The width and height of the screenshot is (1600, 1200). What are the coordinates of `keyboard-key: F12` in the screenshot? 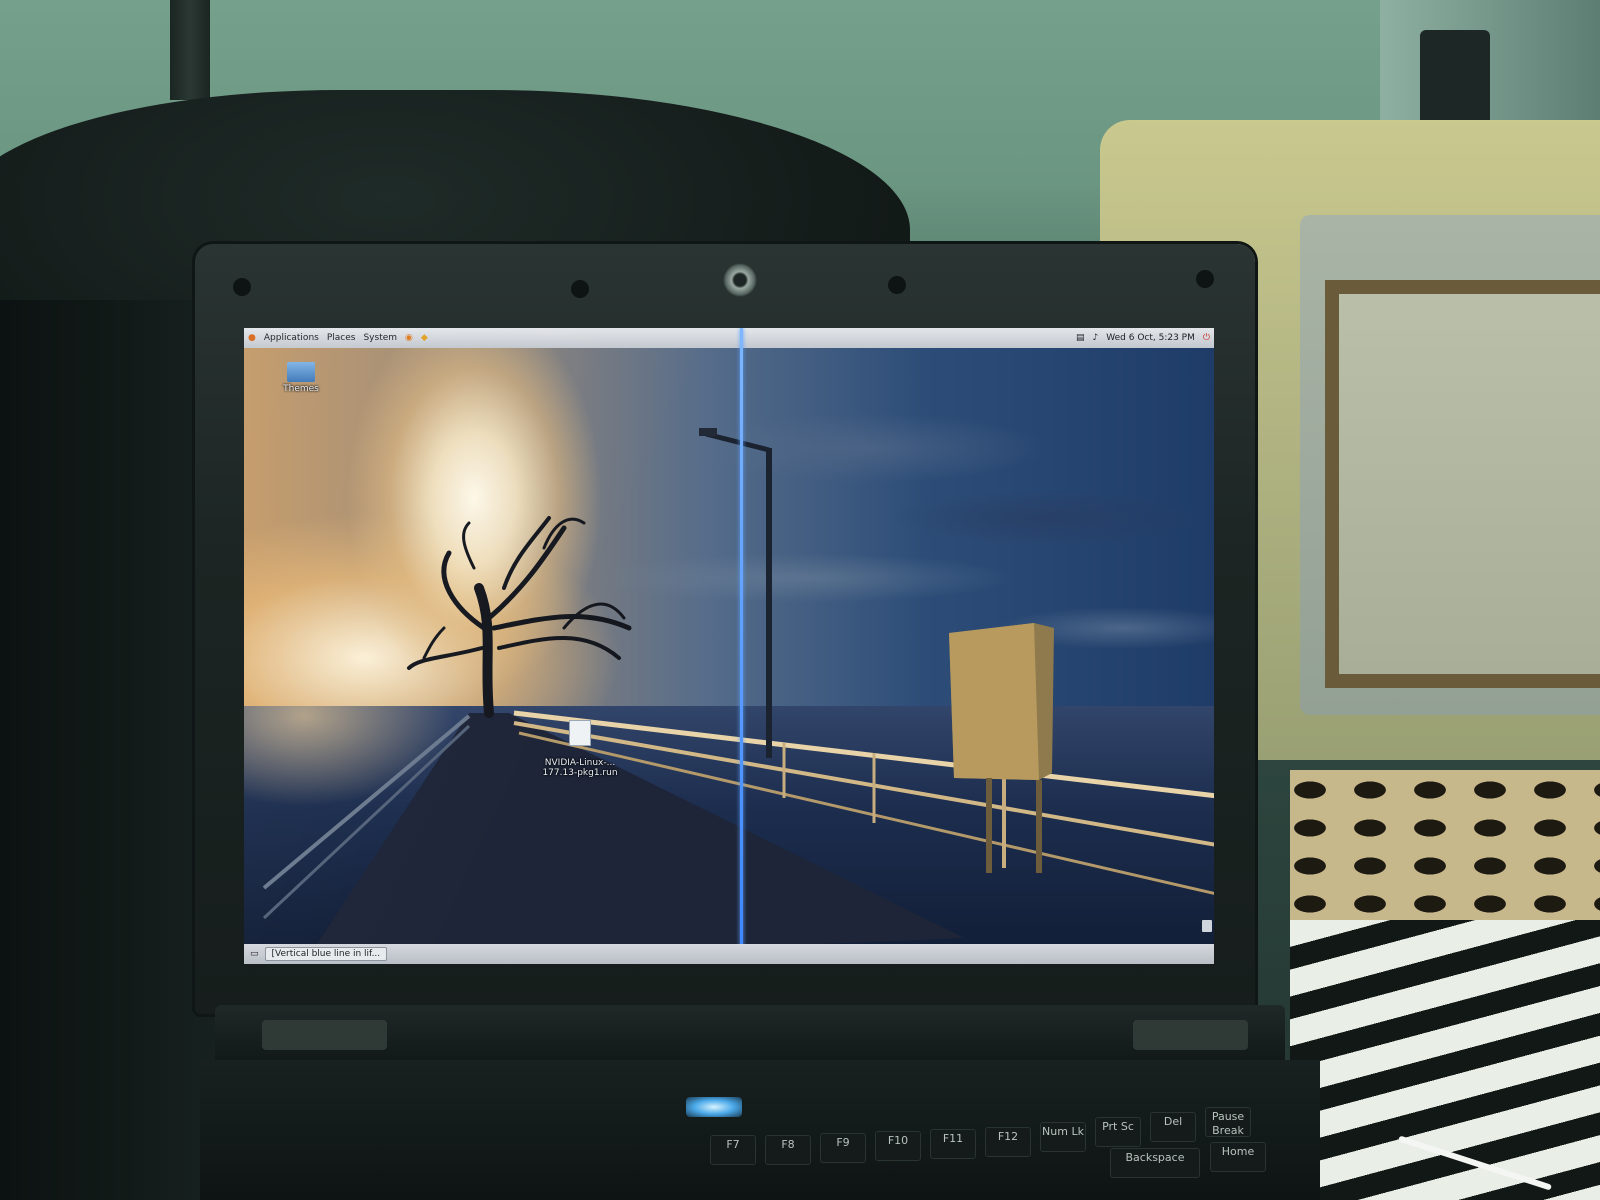 It's located at (1008, 1142).